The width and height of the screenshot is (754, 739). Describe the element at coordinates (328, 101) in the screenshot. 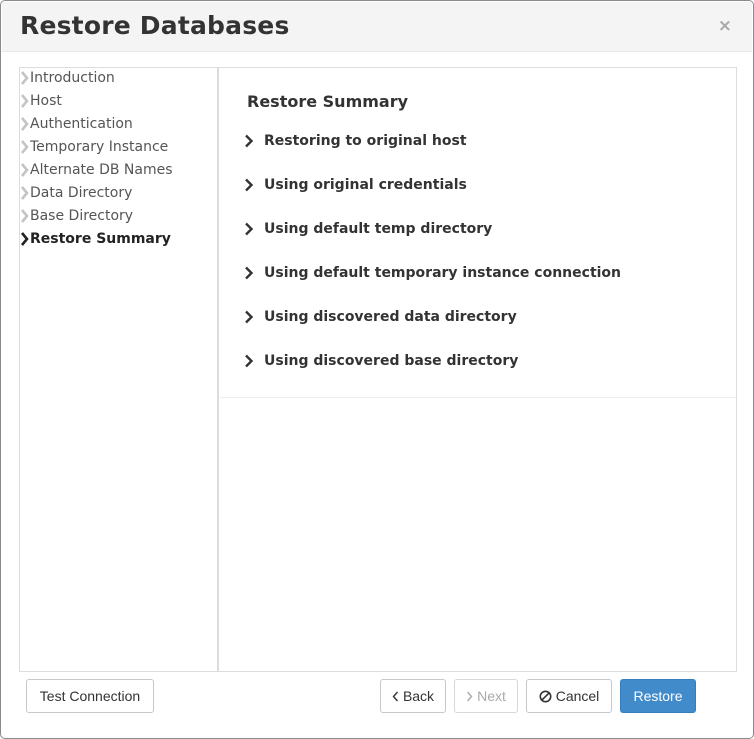

I see `panel-title: Restore Summary` at that location.